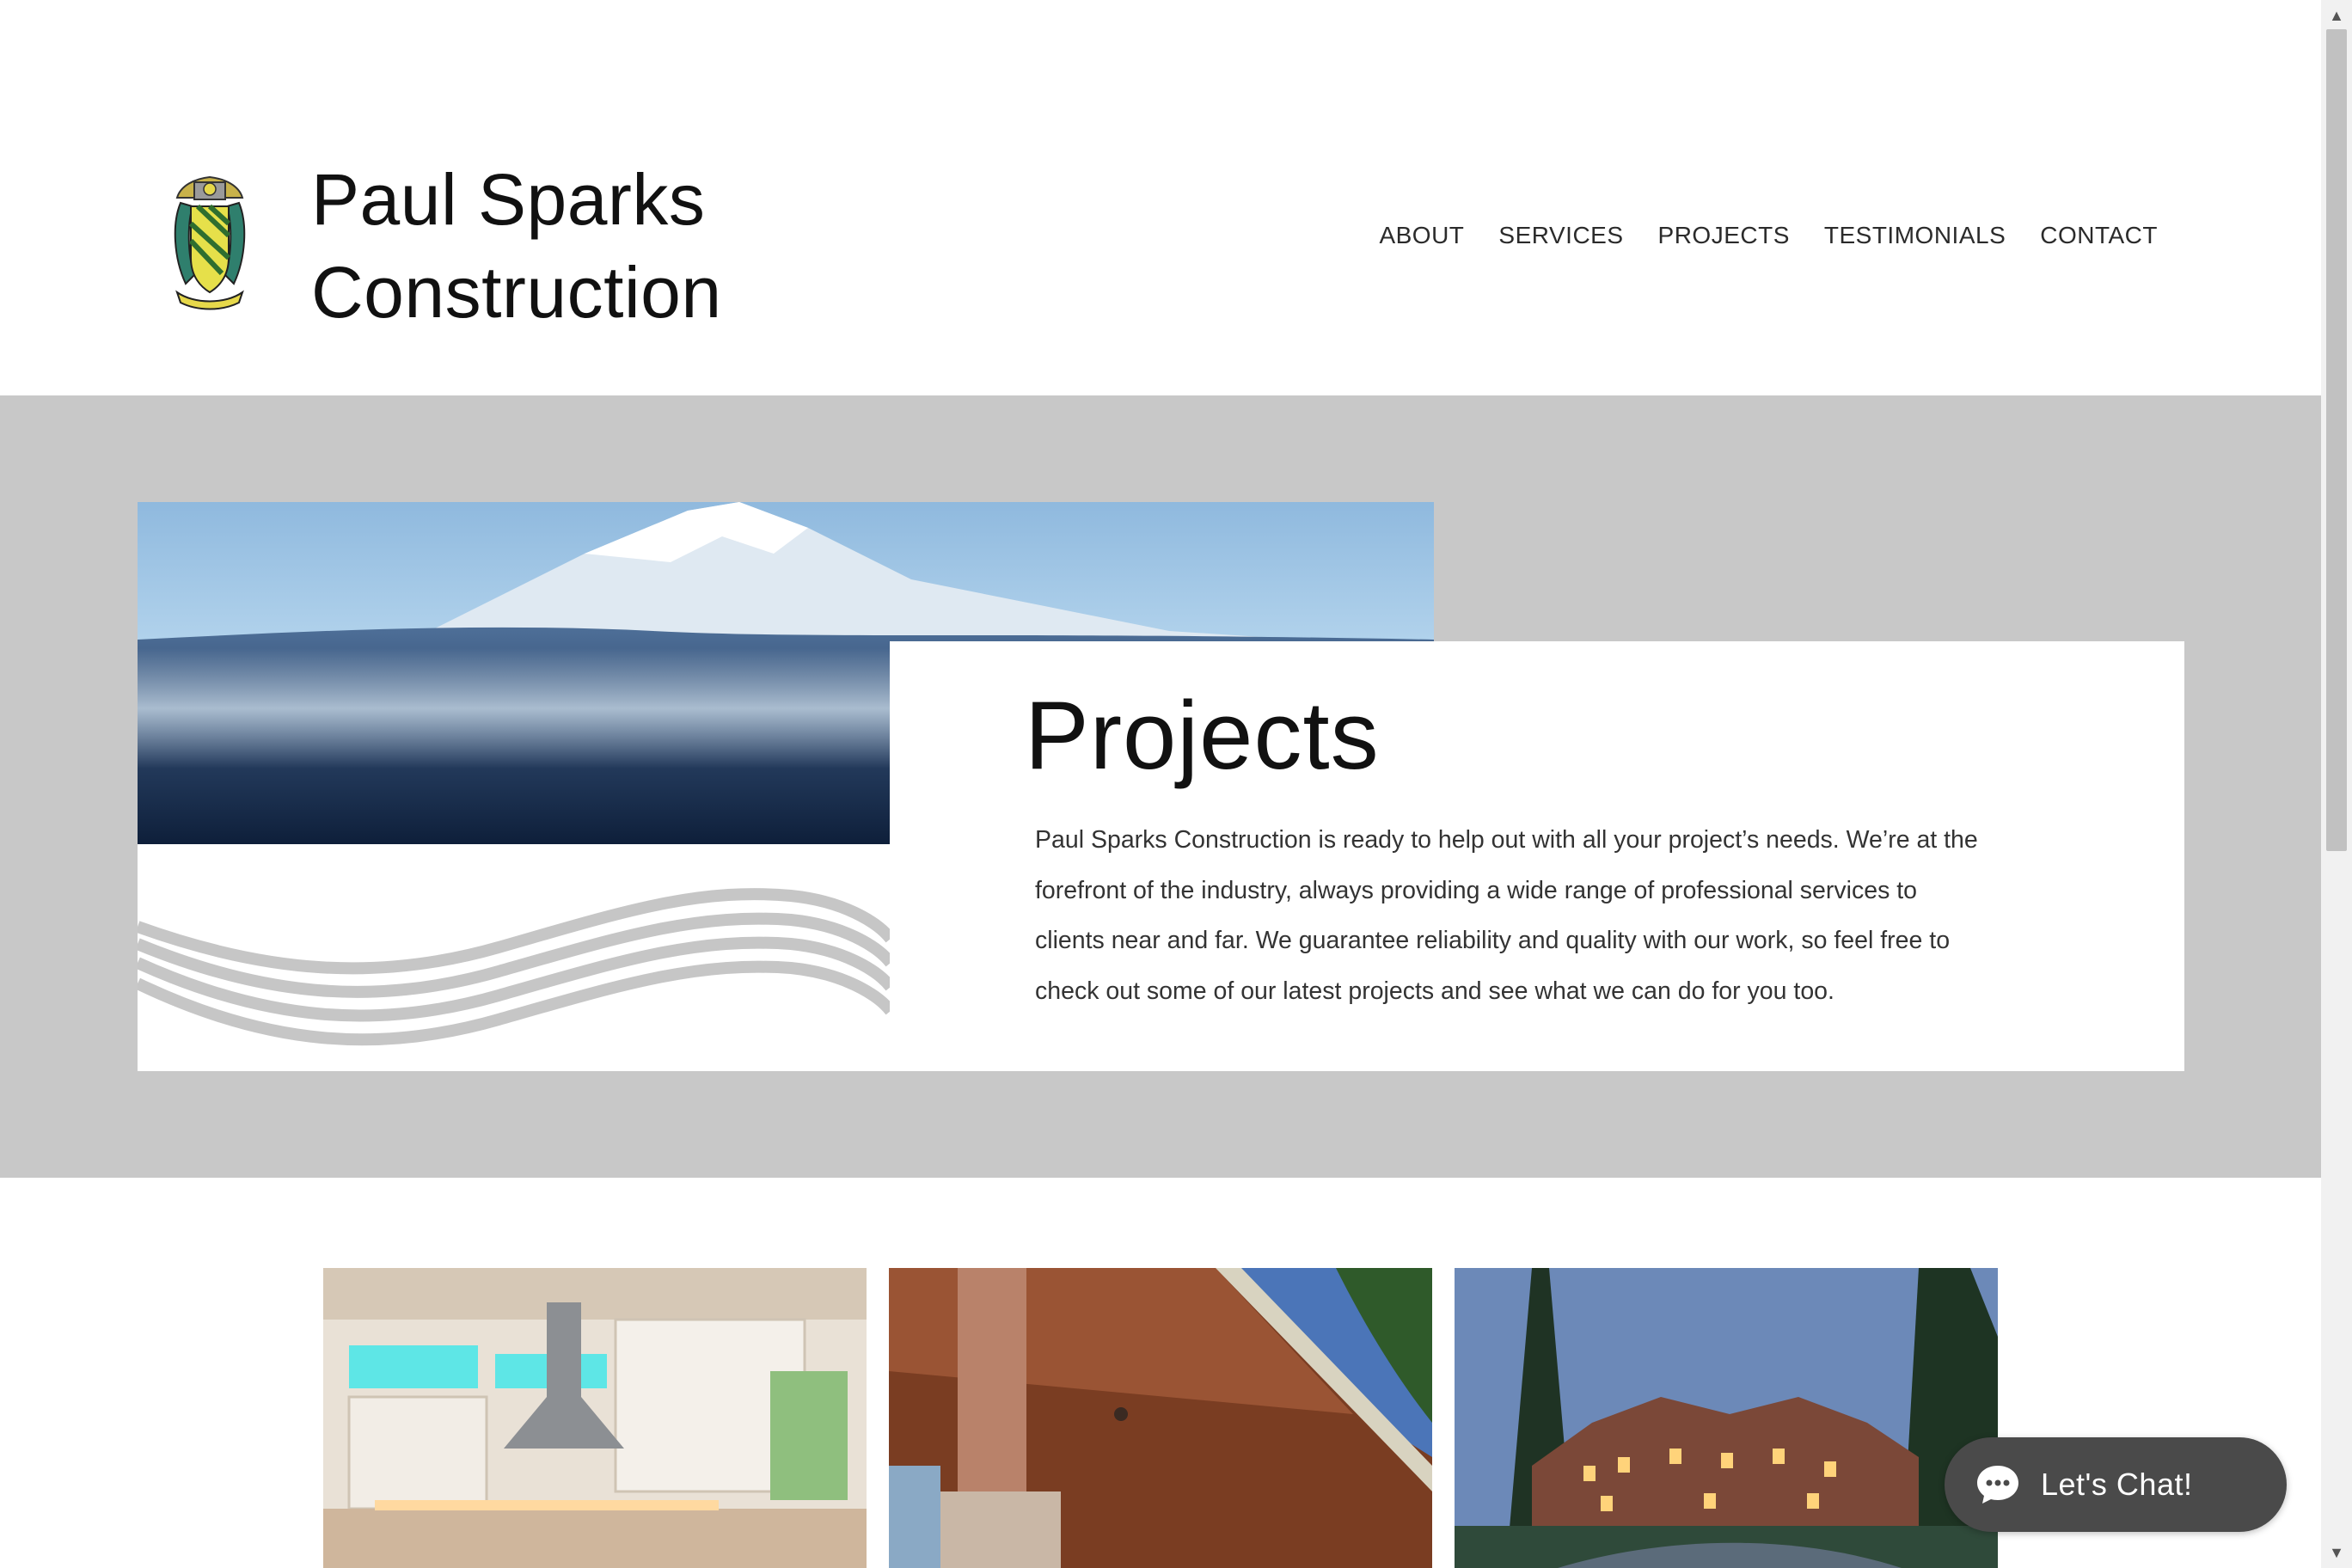 The height and width of the screenshot is (1568, 2352). What do you see at coordinates (2336, 440) in the screenshot?
I see `scroll-thumb` at bounding box center [2336, 440].